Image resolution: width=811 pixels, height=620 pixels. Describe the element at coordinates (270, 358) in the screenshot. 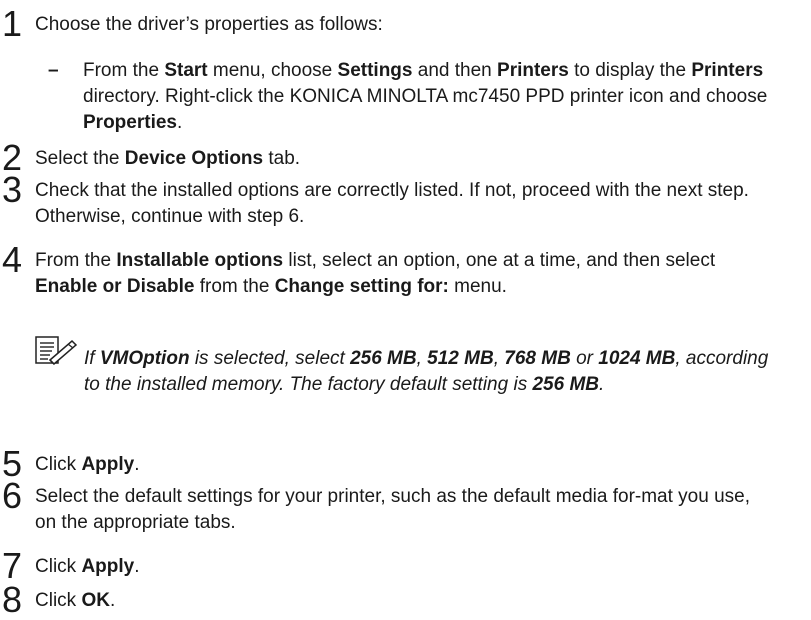

I see `text-run: is selected, select` at that location.